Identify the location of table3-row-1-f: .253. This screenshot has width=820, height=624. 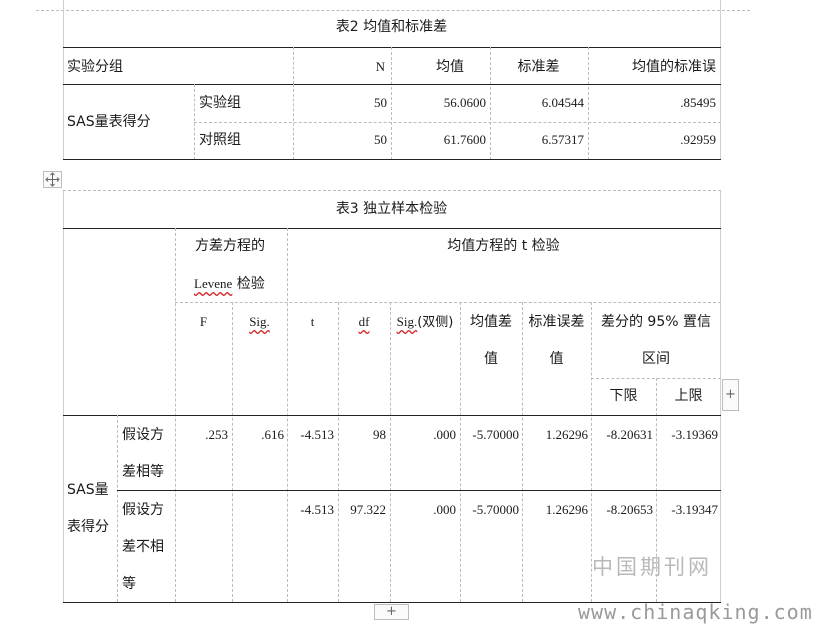
(216, 434).